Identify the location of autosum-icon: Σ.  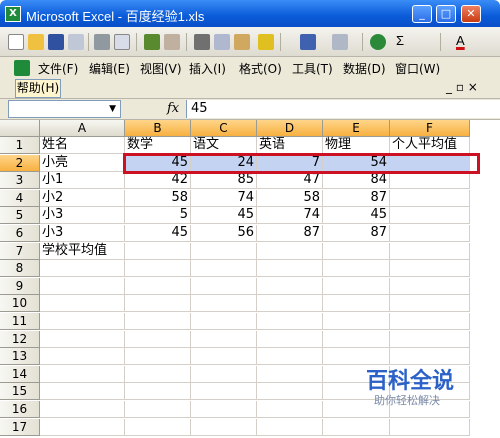
(400, 40).